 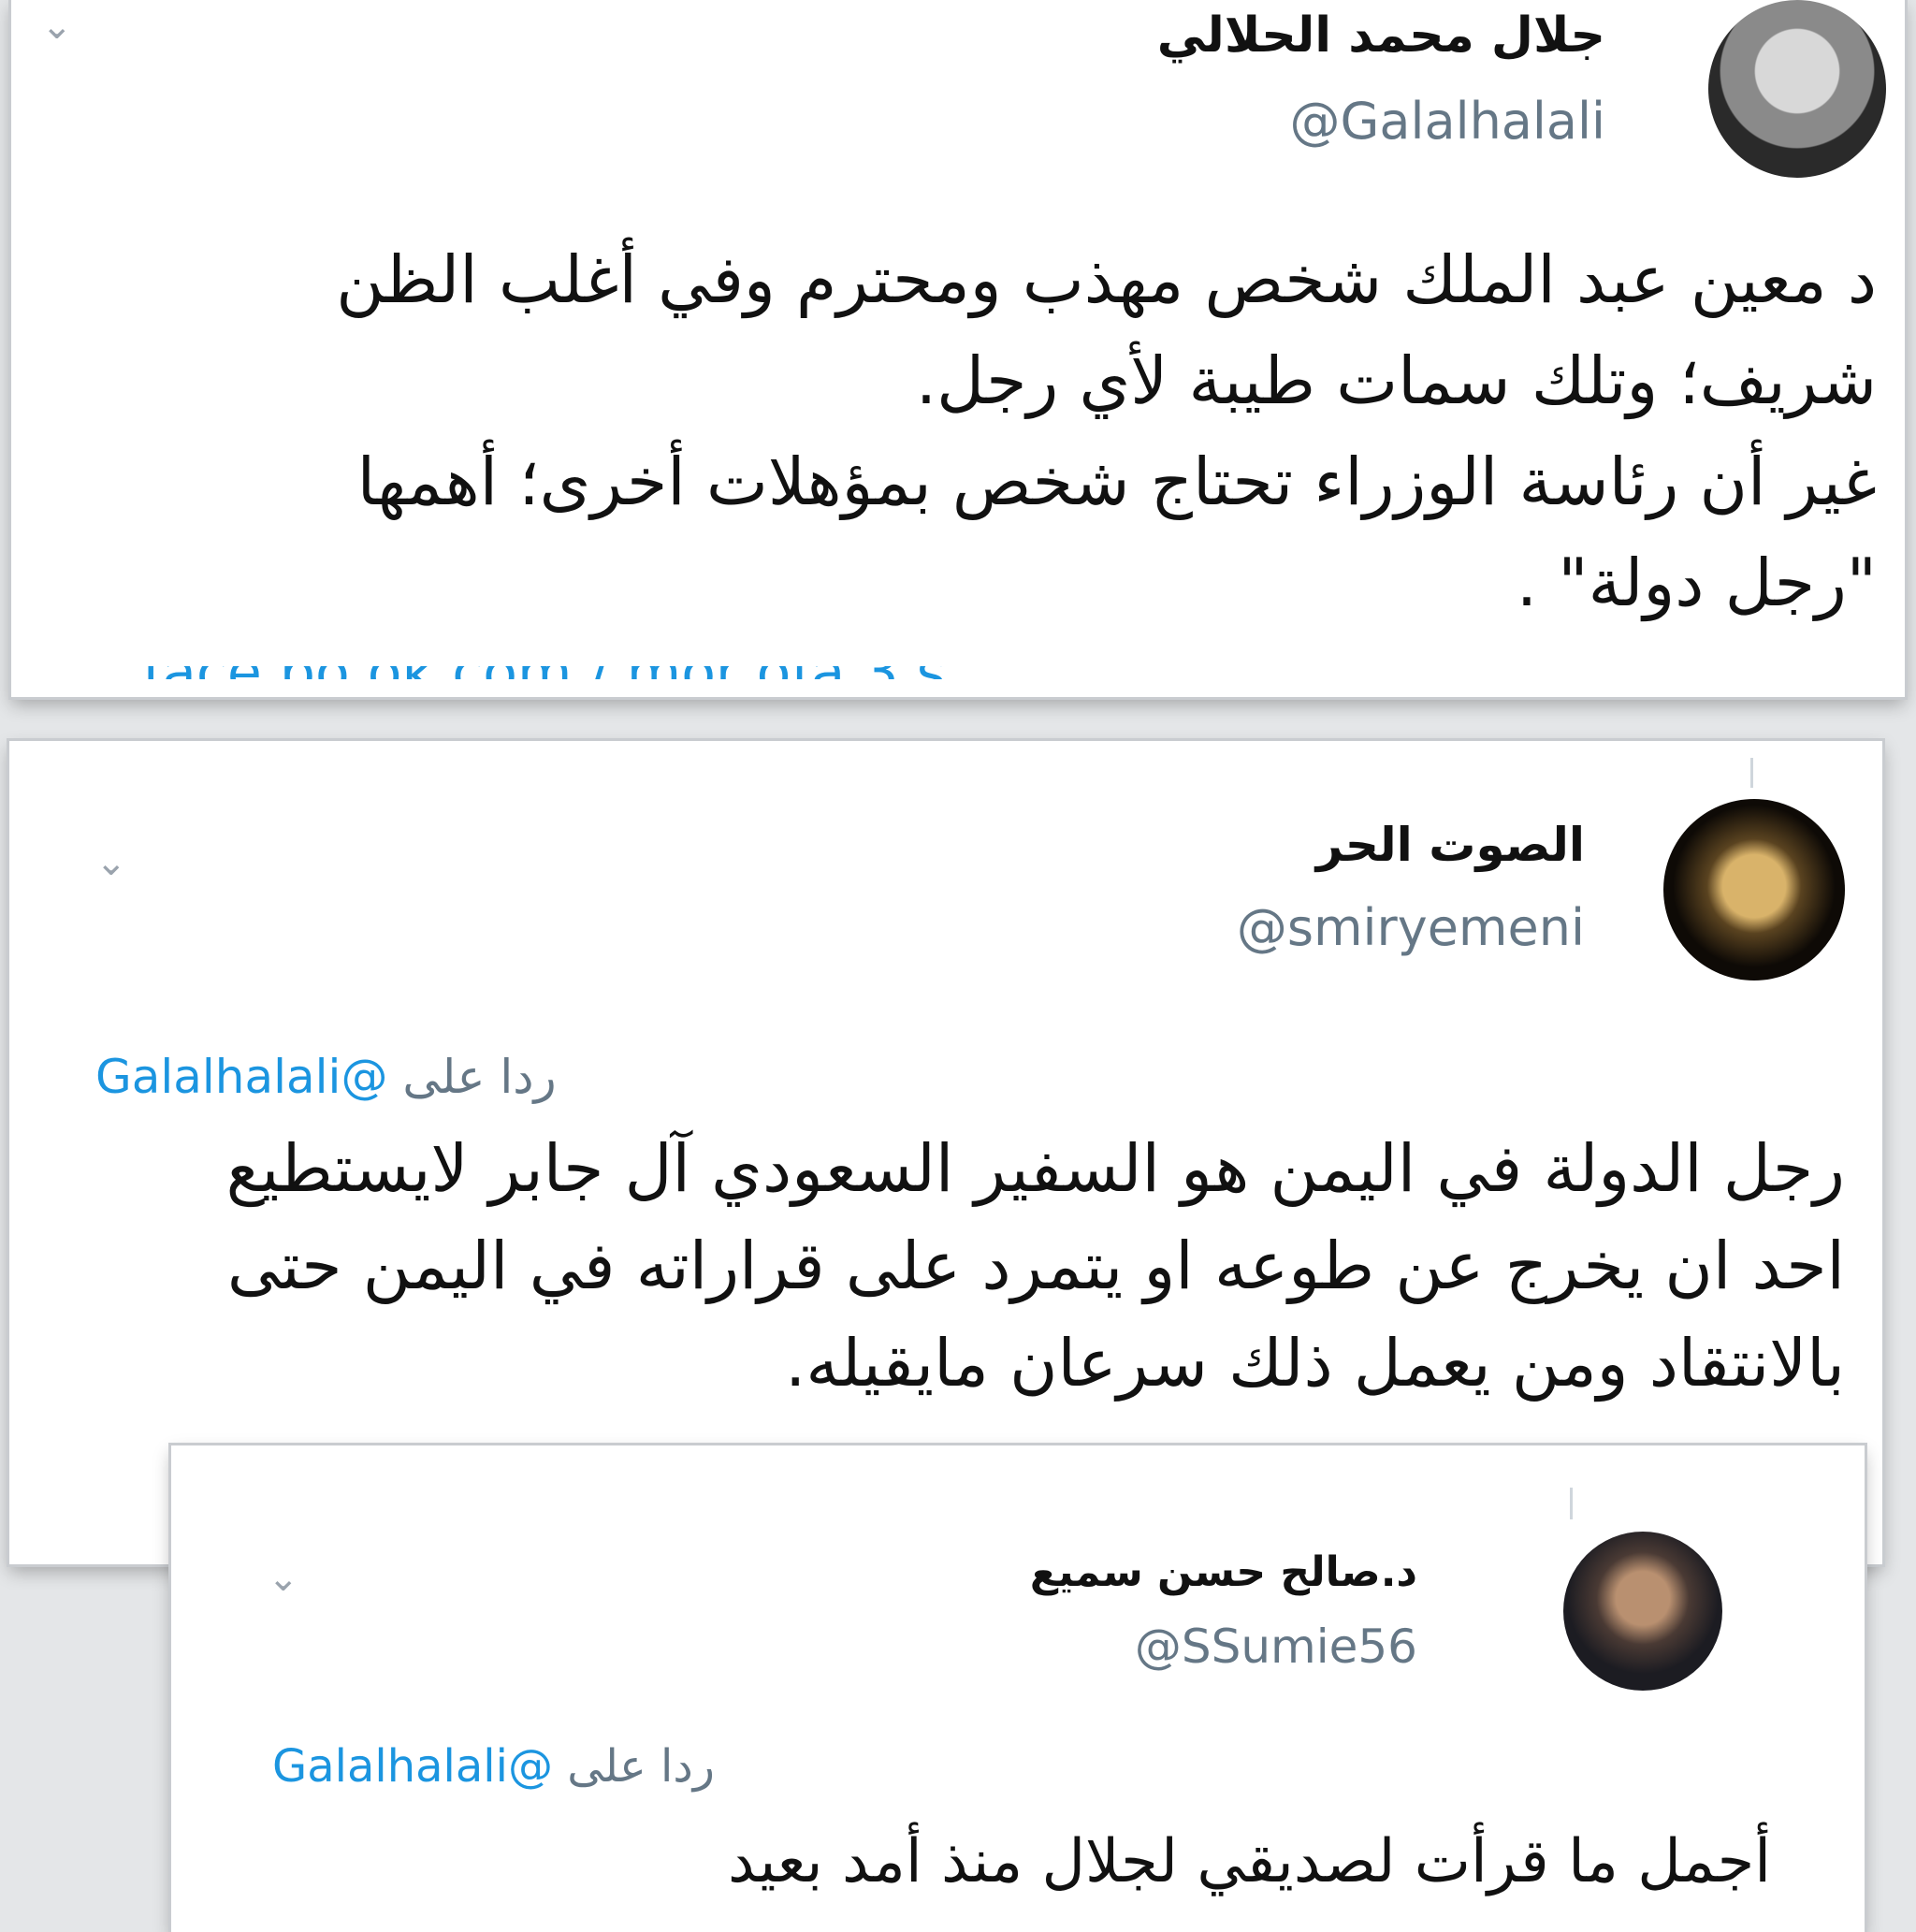 I want to click on author-handle: @Galalhalali, so click(x=1447, y=122).